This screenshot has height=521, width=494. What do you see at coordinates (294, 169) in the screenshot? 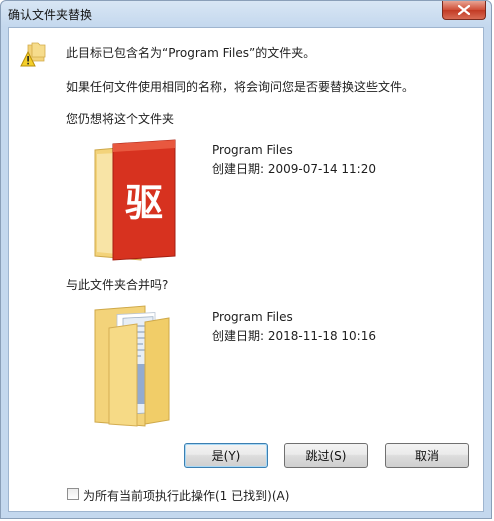
I see `source-folder-date: 创建日期: 2009-07-14 11:20` at bounding box center [294, 169].